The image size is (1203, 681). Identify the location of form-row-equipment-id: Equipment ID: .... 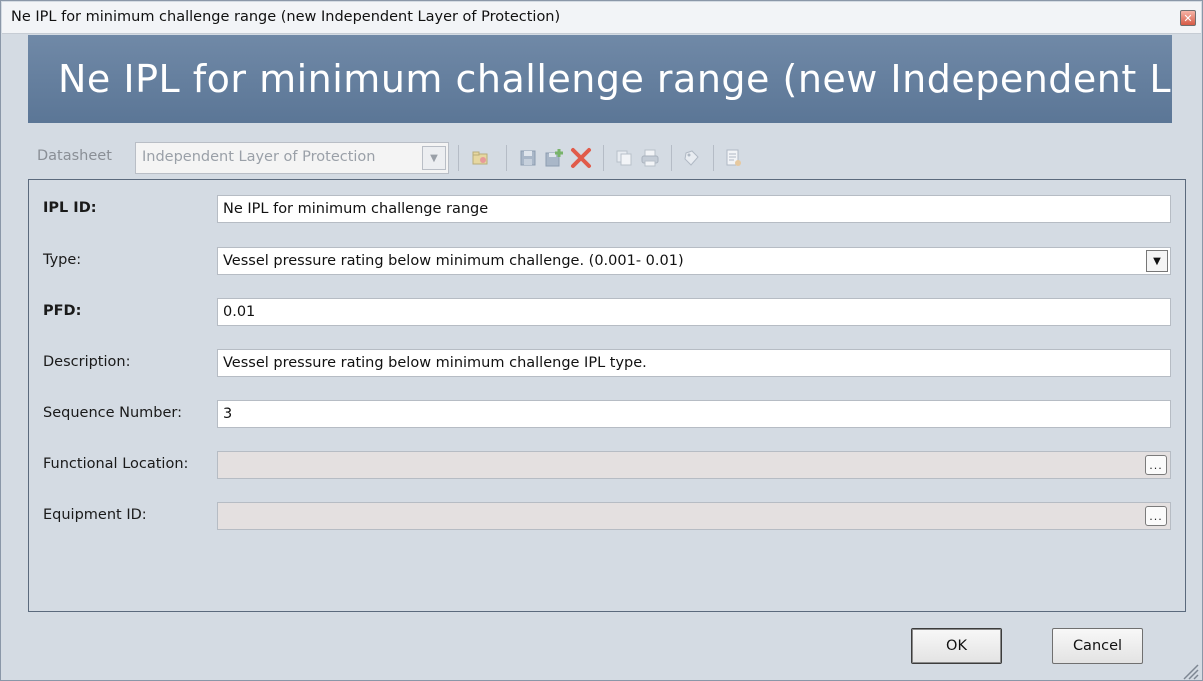
(607, 516).